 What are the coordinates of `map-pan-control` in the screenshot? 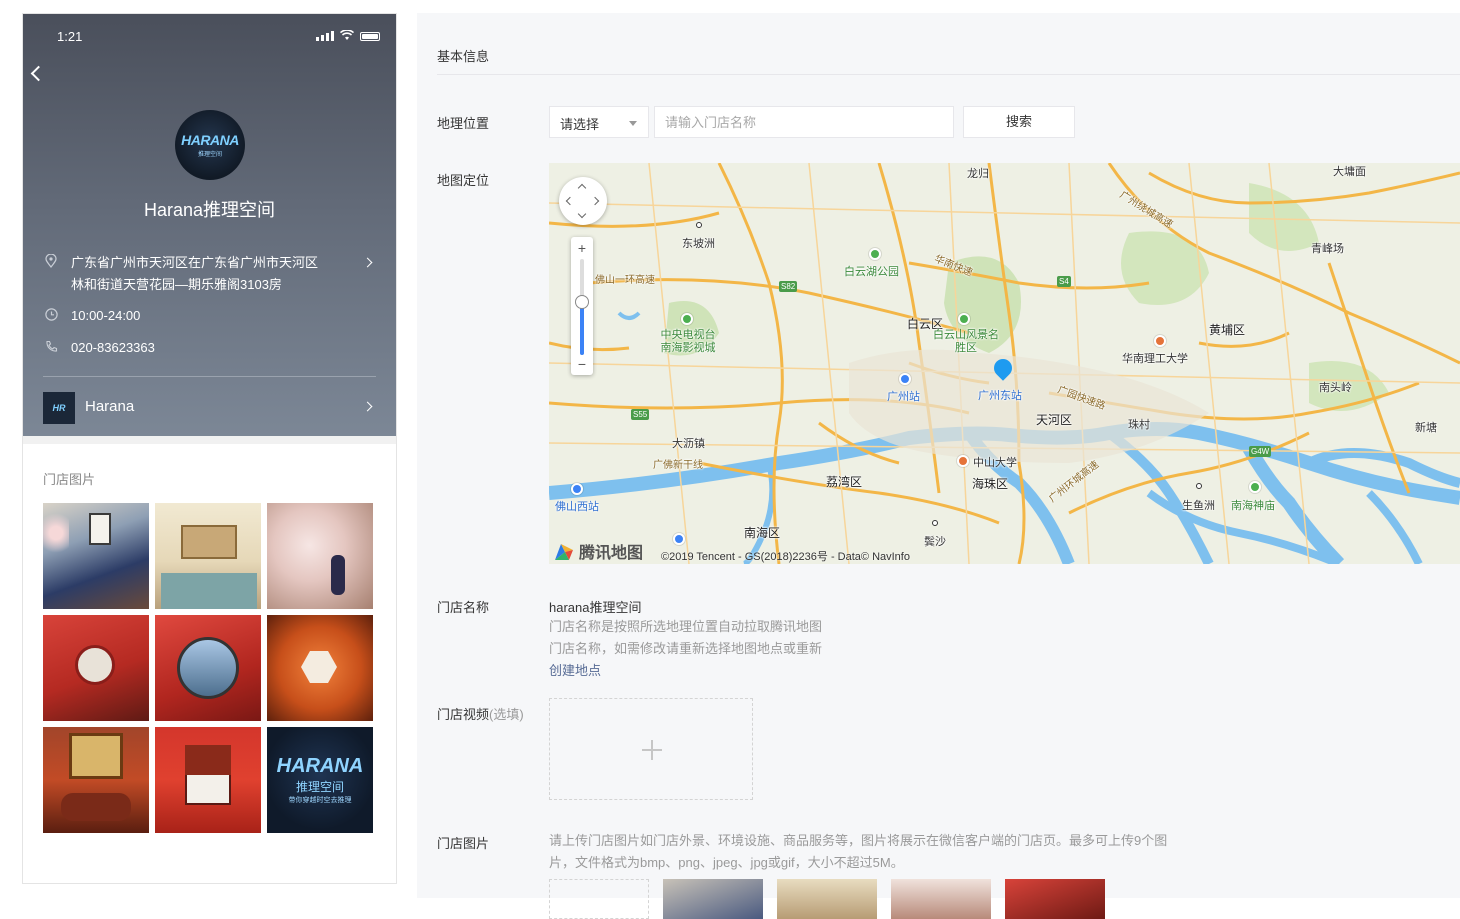 It's located at (583, 201).